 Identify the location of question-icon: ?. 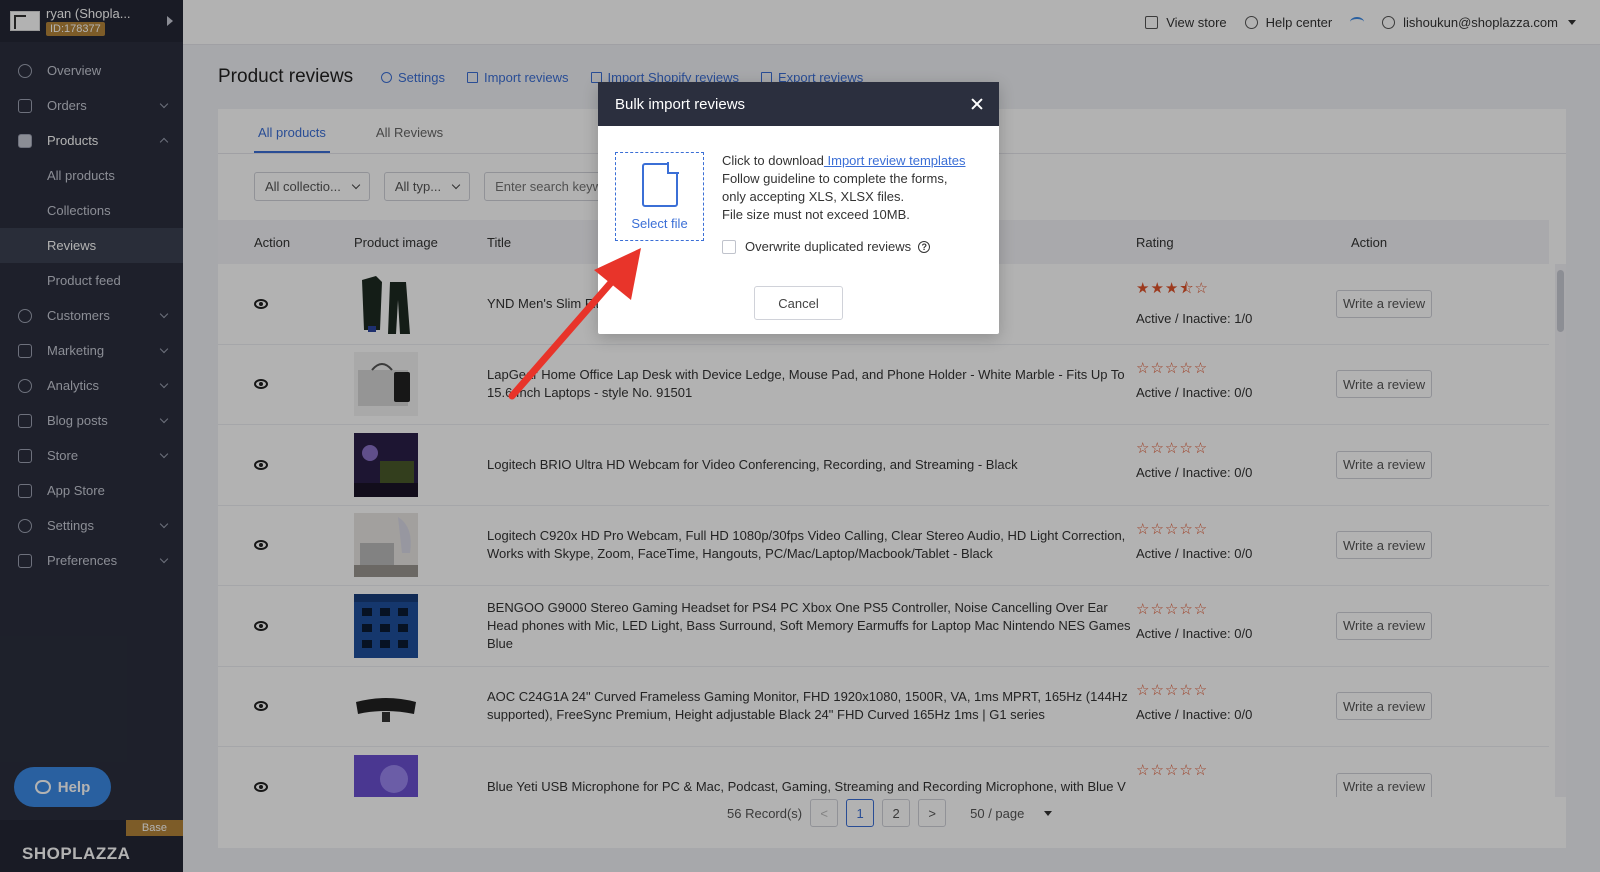
(924, 246).